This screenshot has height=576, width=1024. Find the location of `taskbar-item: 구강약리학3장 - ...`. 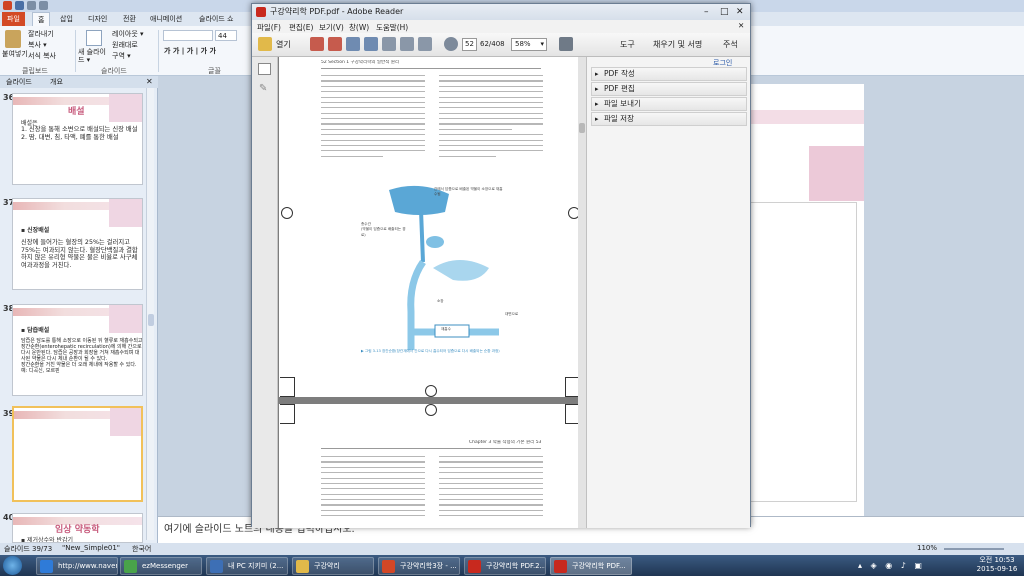

taskbar-item: 구강약리학3장 - ... is located at coordinates (419, 566).